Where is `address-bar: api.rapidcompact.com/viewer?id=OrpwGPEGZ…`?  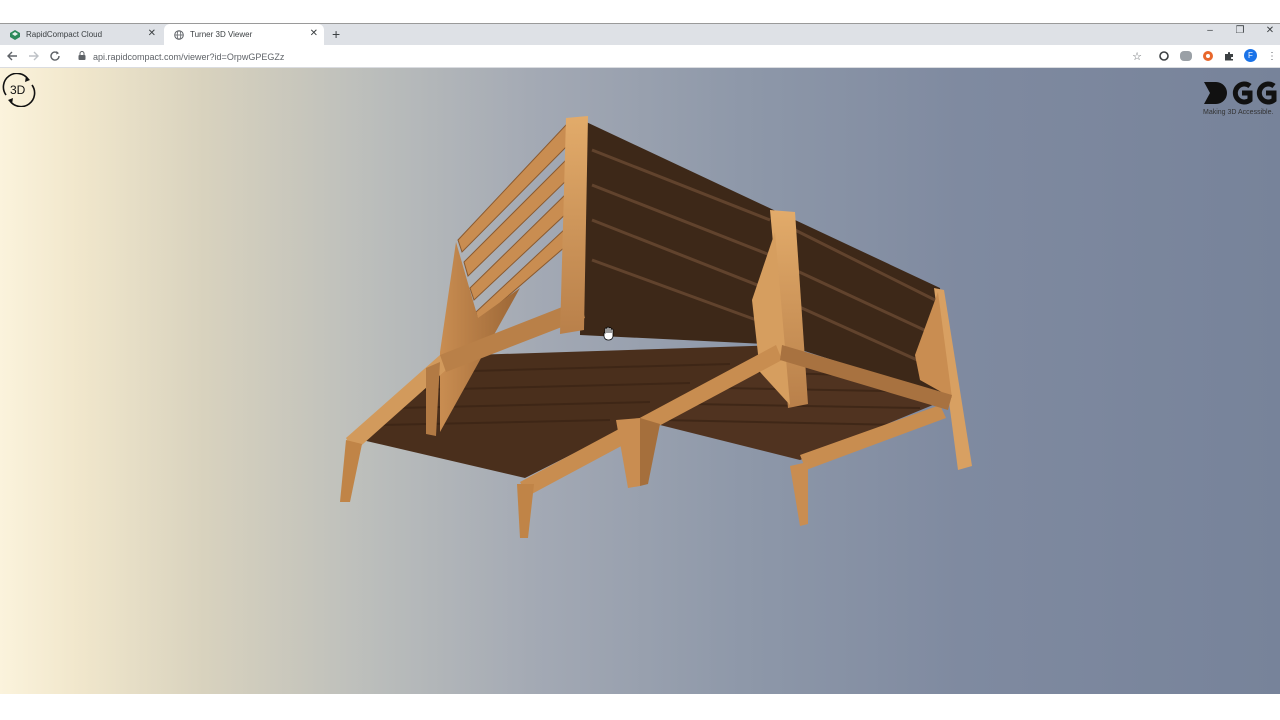
address-bar: api.rapidcompact.com/viewer?id=OrpwGPEGZ… is located at coordinates (611, 56).